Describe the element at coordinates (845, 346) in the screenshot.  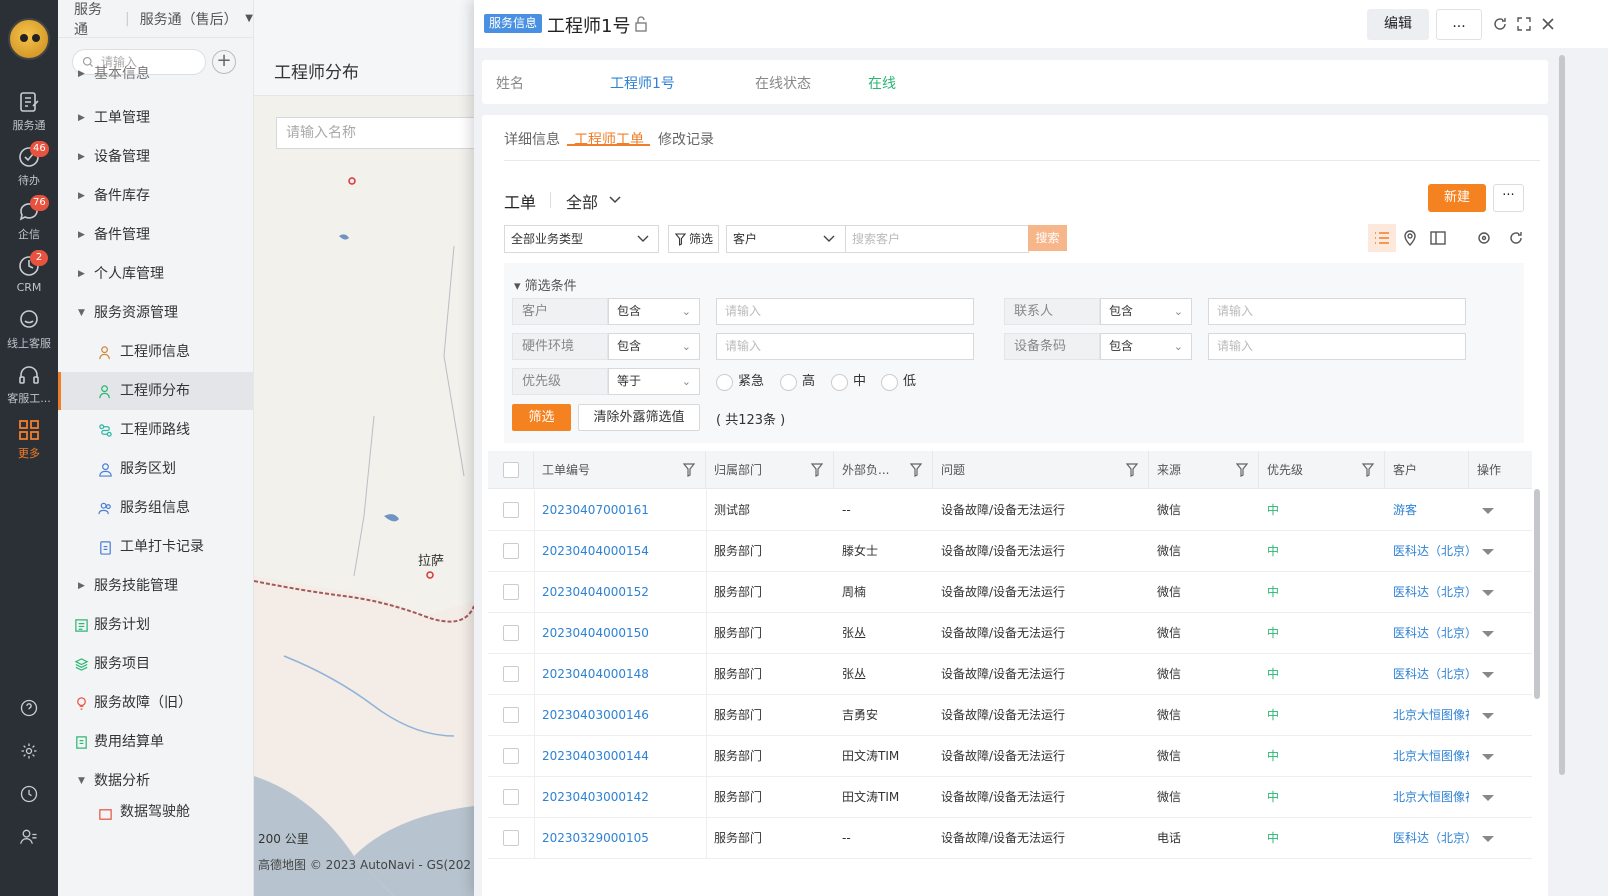
I see `filter-input-hardware: 请输入` at that location.